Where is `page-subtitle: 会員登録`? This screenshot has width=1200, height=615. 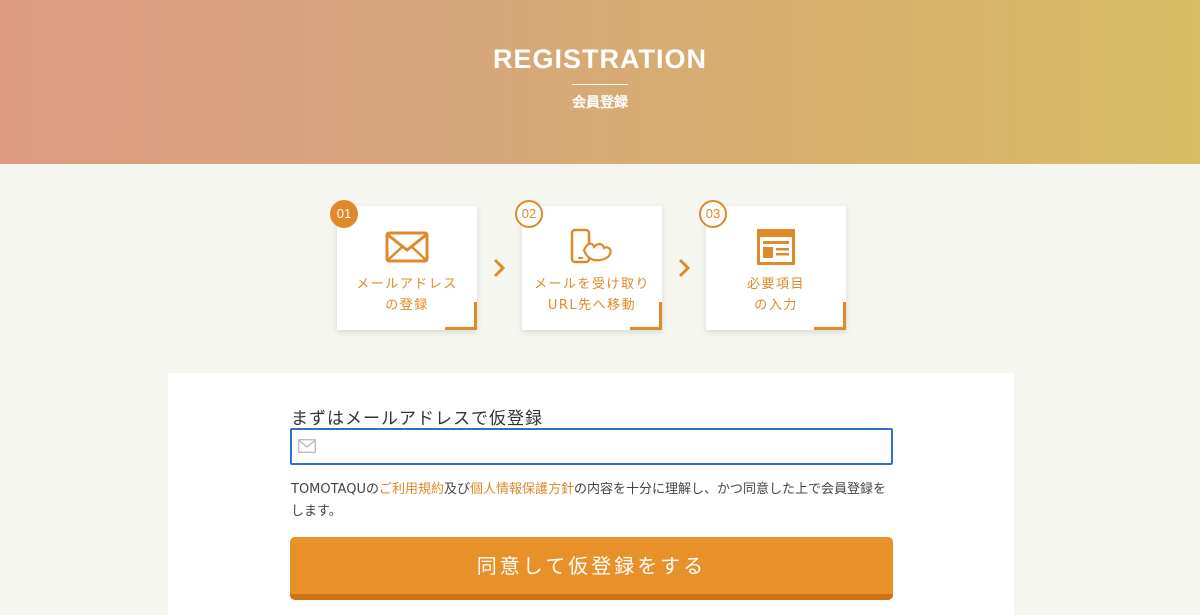
page-subtitle: 会員登録 is located at coordinates (600, 103).